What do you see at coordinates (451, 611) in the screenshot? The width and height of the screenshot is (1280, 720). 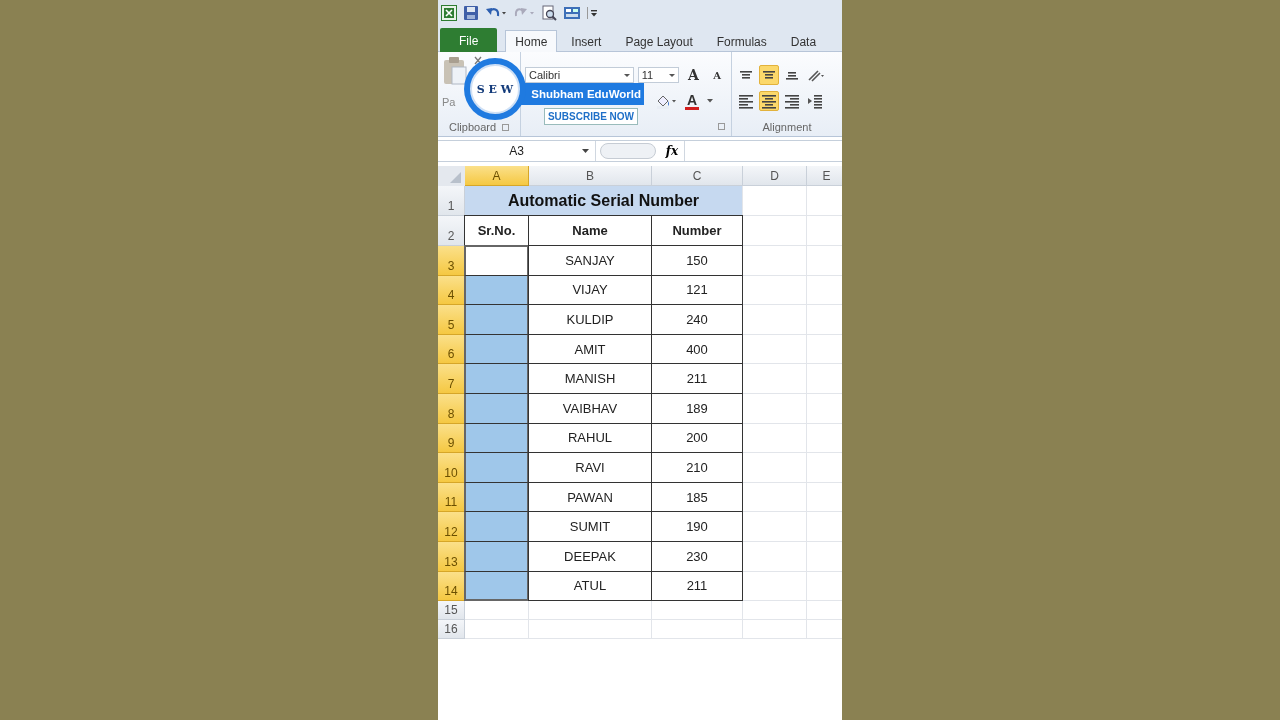 I see `row-header: 15` at bounding box center [451, 611].